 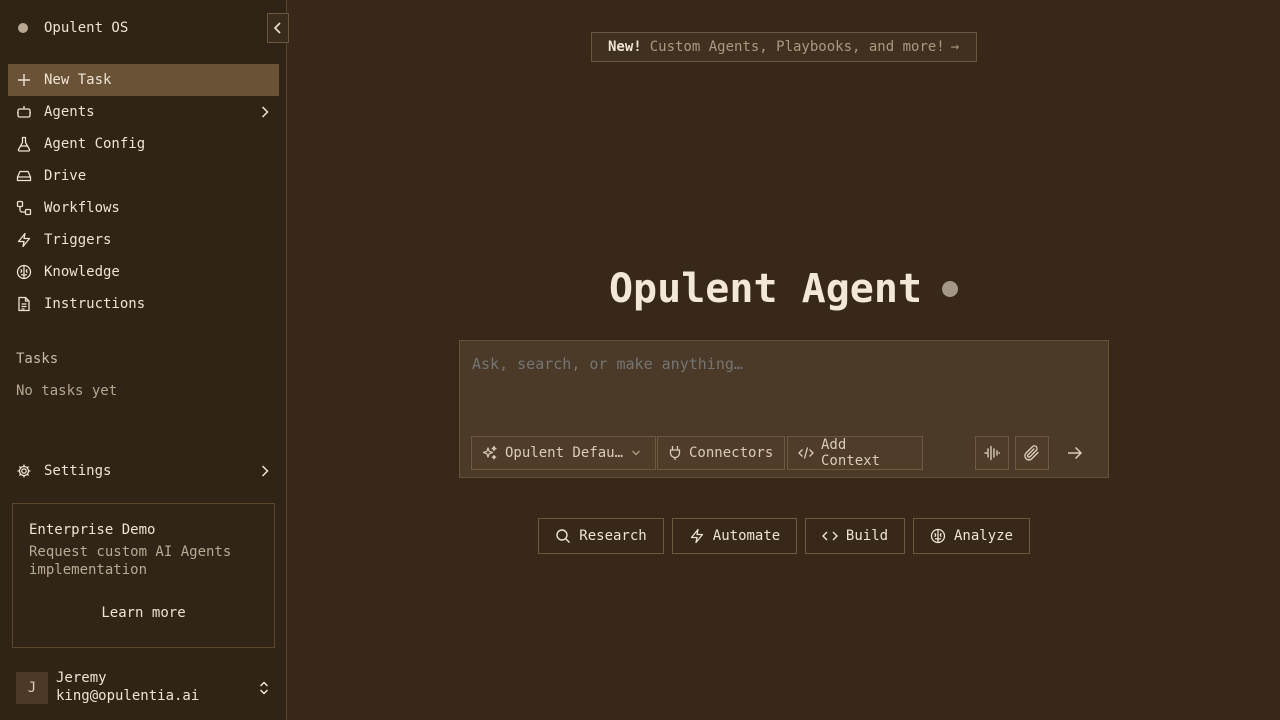 What do you see at coordinates (143, 176) in the screenshot?
I see `sidebar-item-drive: Drive` at bounding box center [143, 176].